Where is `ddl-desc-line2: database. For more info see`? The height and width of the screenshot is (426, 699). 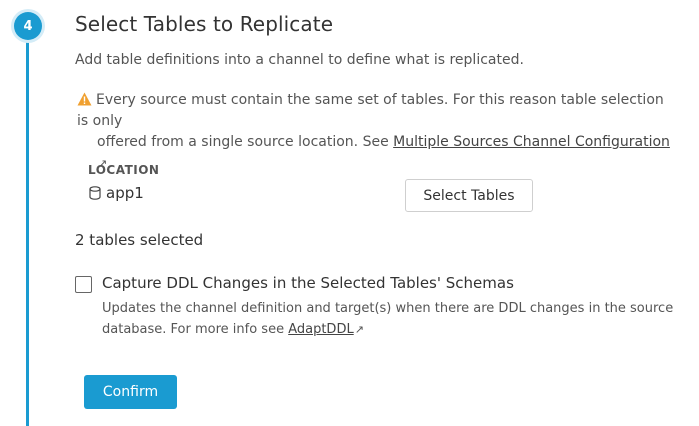
ddl-desc-line2: database. For more info see is located at coordinates (195, 329).